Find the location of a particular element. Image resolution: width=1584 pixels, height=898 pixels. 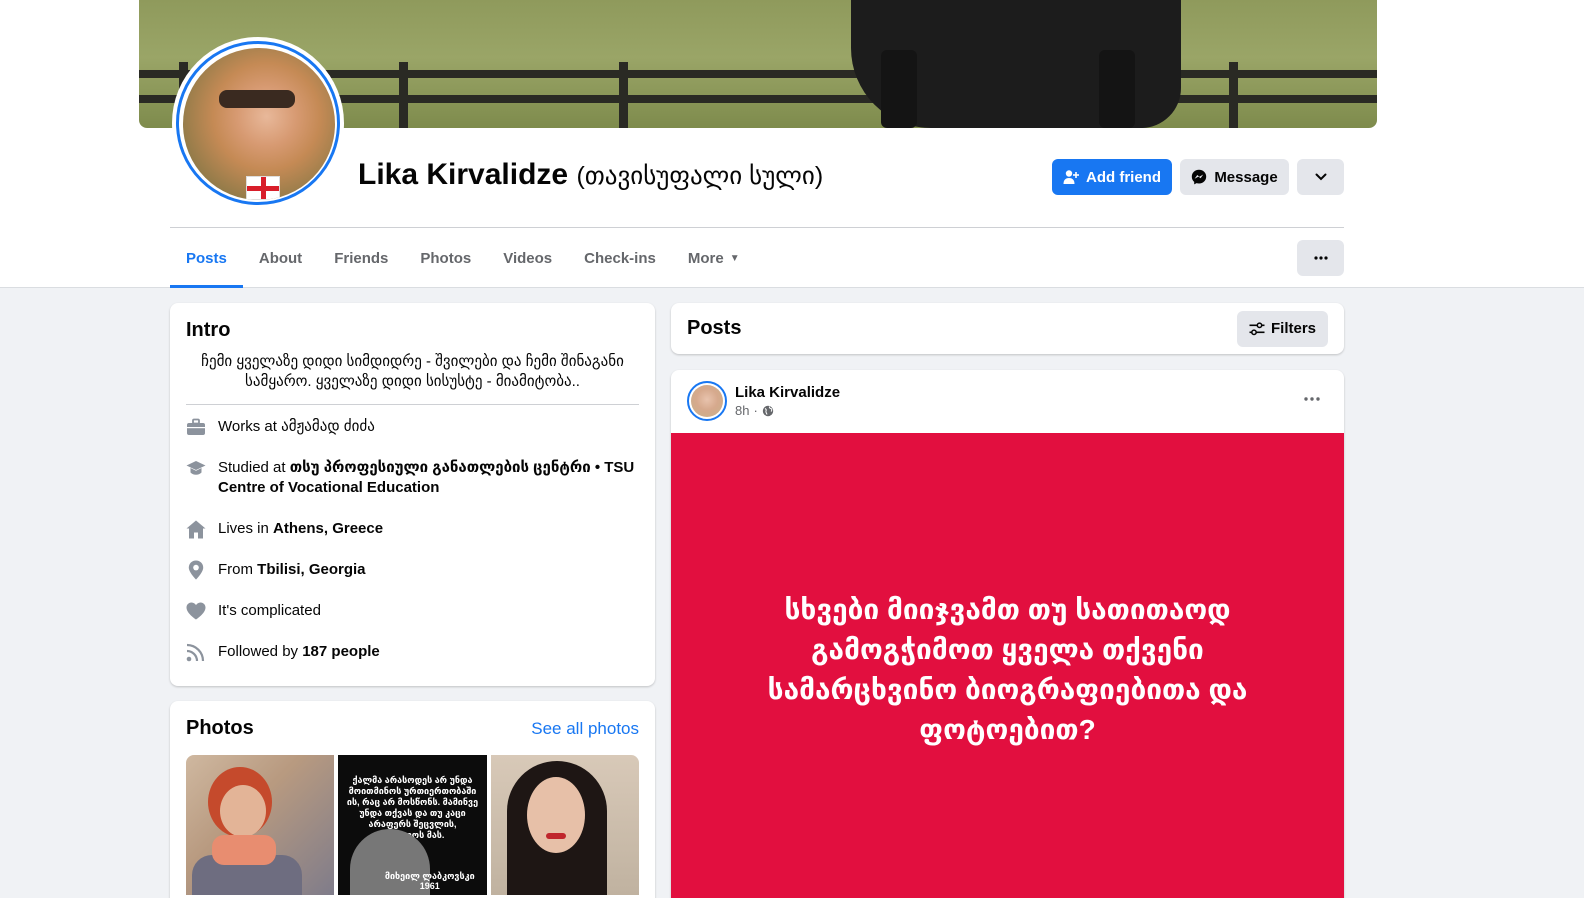

tab-check-ins: Check-ins is located at coordinates (620, 258).